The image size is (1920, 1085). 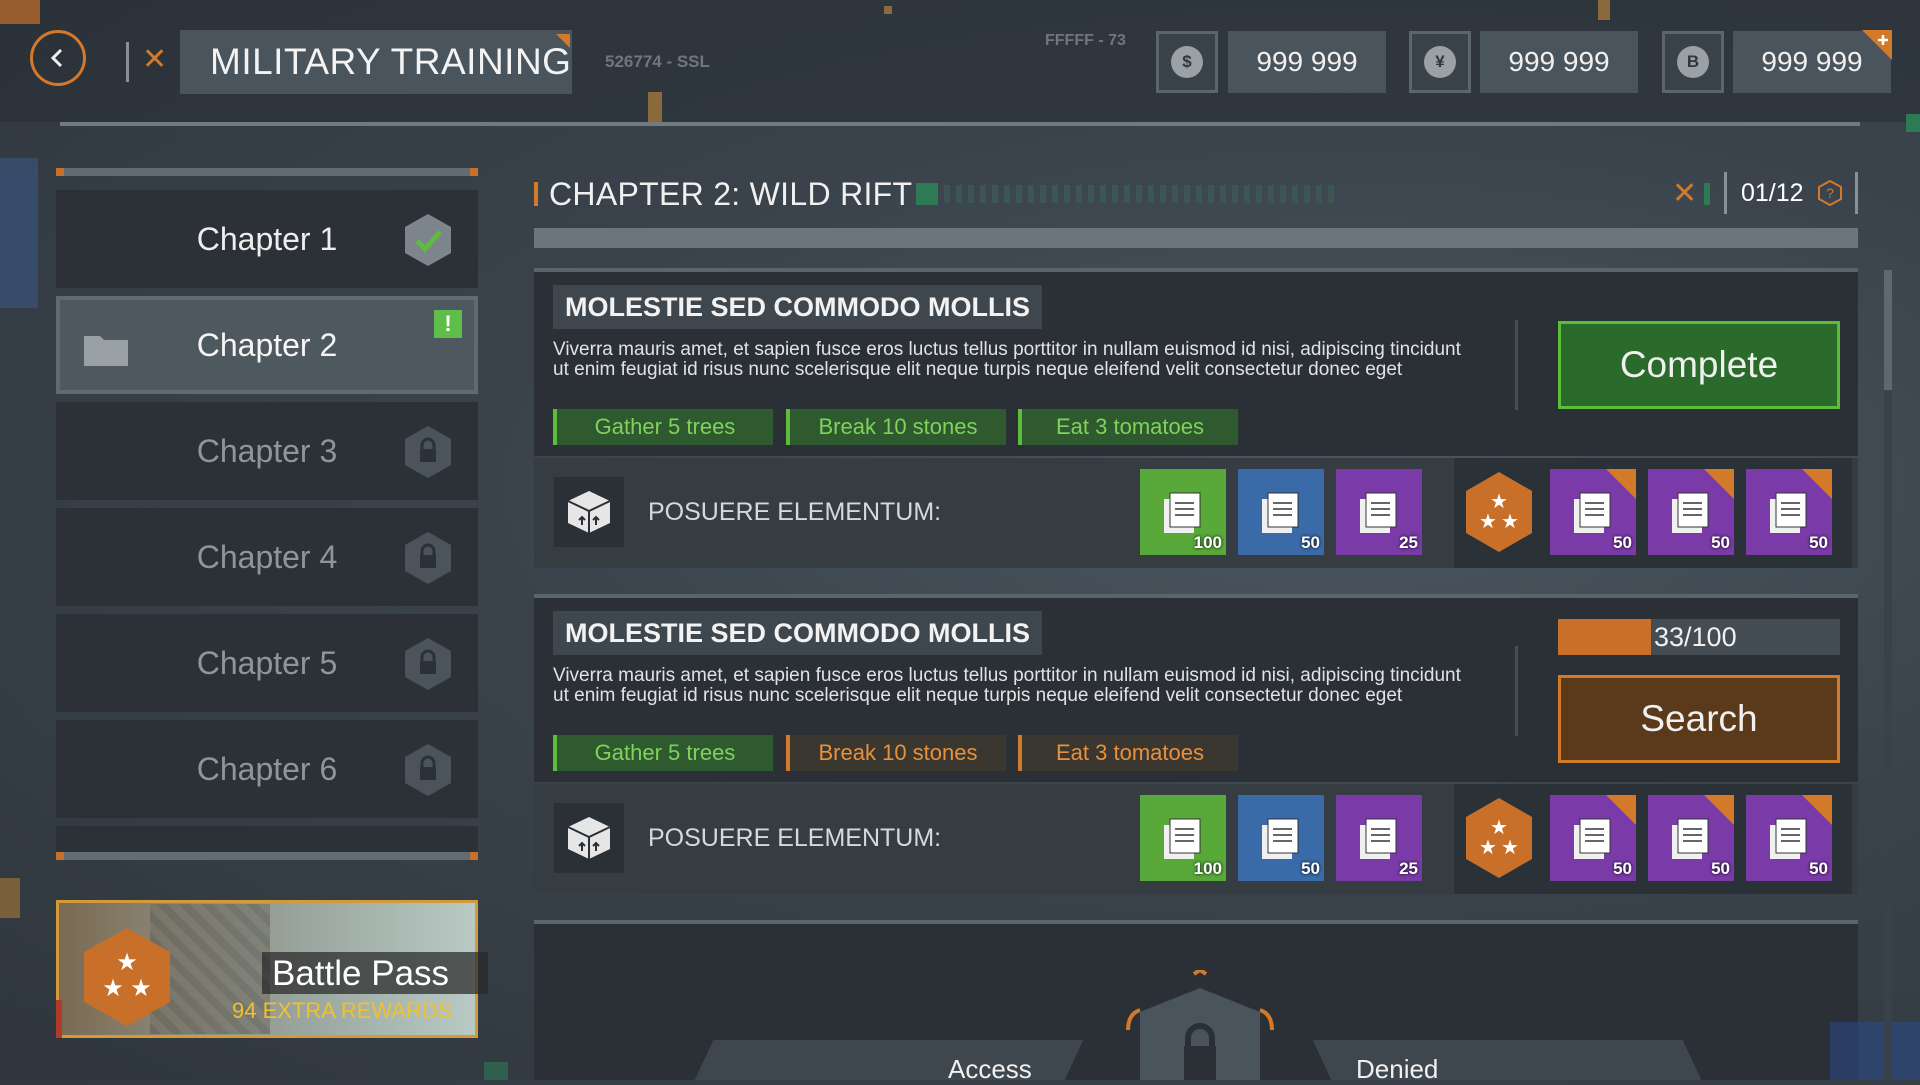 What do you see at coordinates (1125, 194) in the screenshot?
I see `chapter-progress-stripes` at bounding box center [1125, 194].